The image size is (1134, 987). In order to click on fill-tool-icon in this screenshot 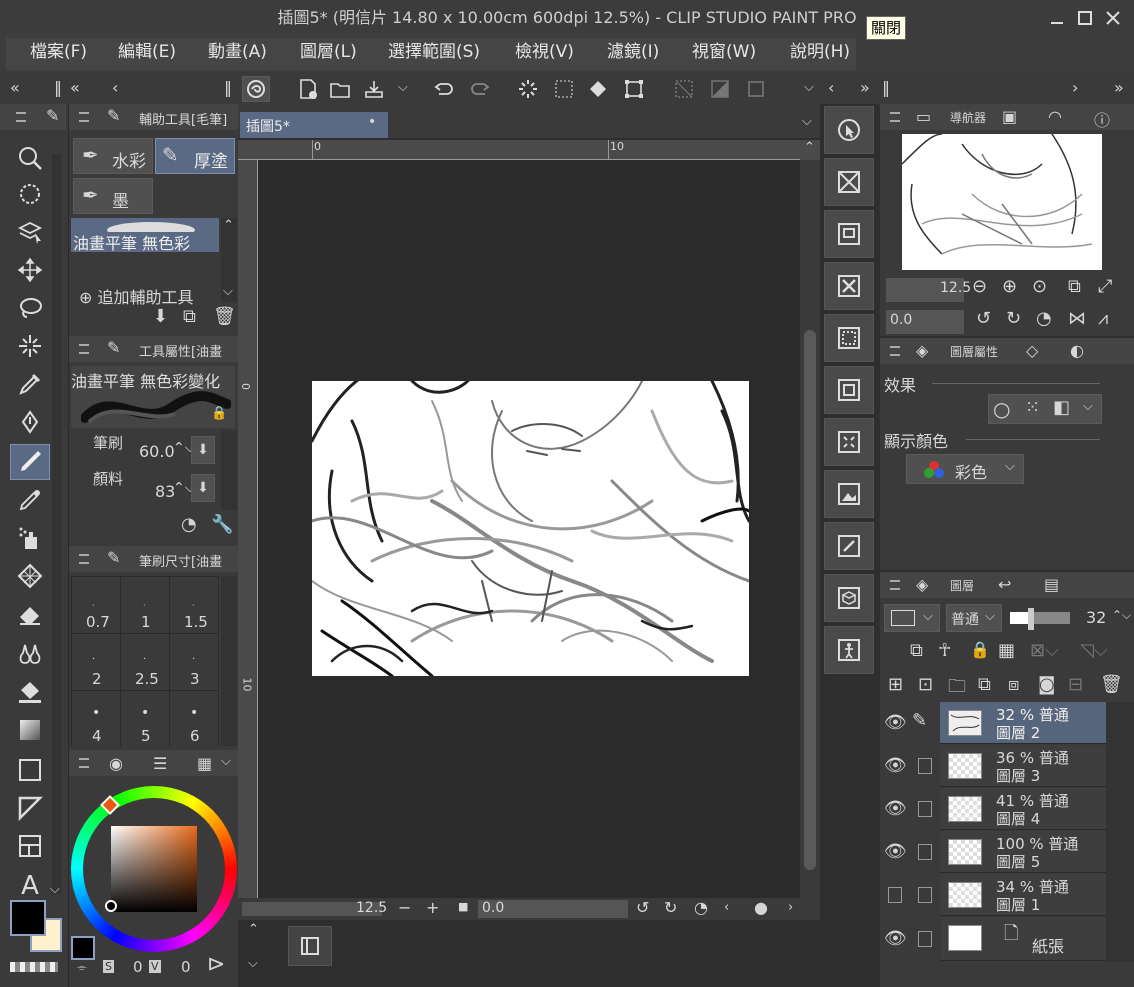, I will do `click(30, 692)`.